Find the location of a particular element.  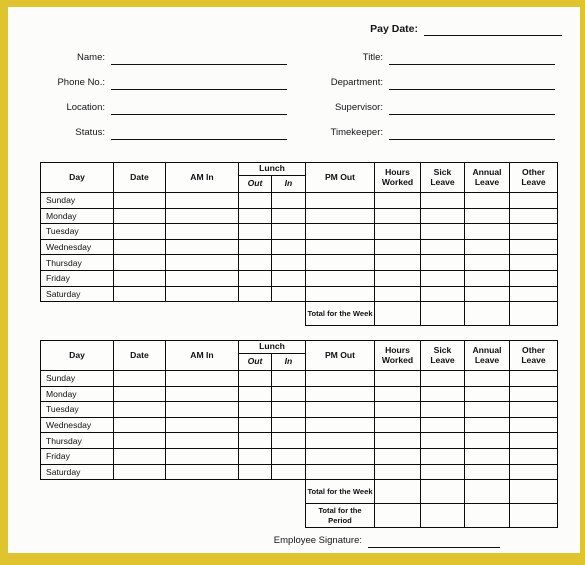

field-name: Name: is located at coordinates (163, 57).